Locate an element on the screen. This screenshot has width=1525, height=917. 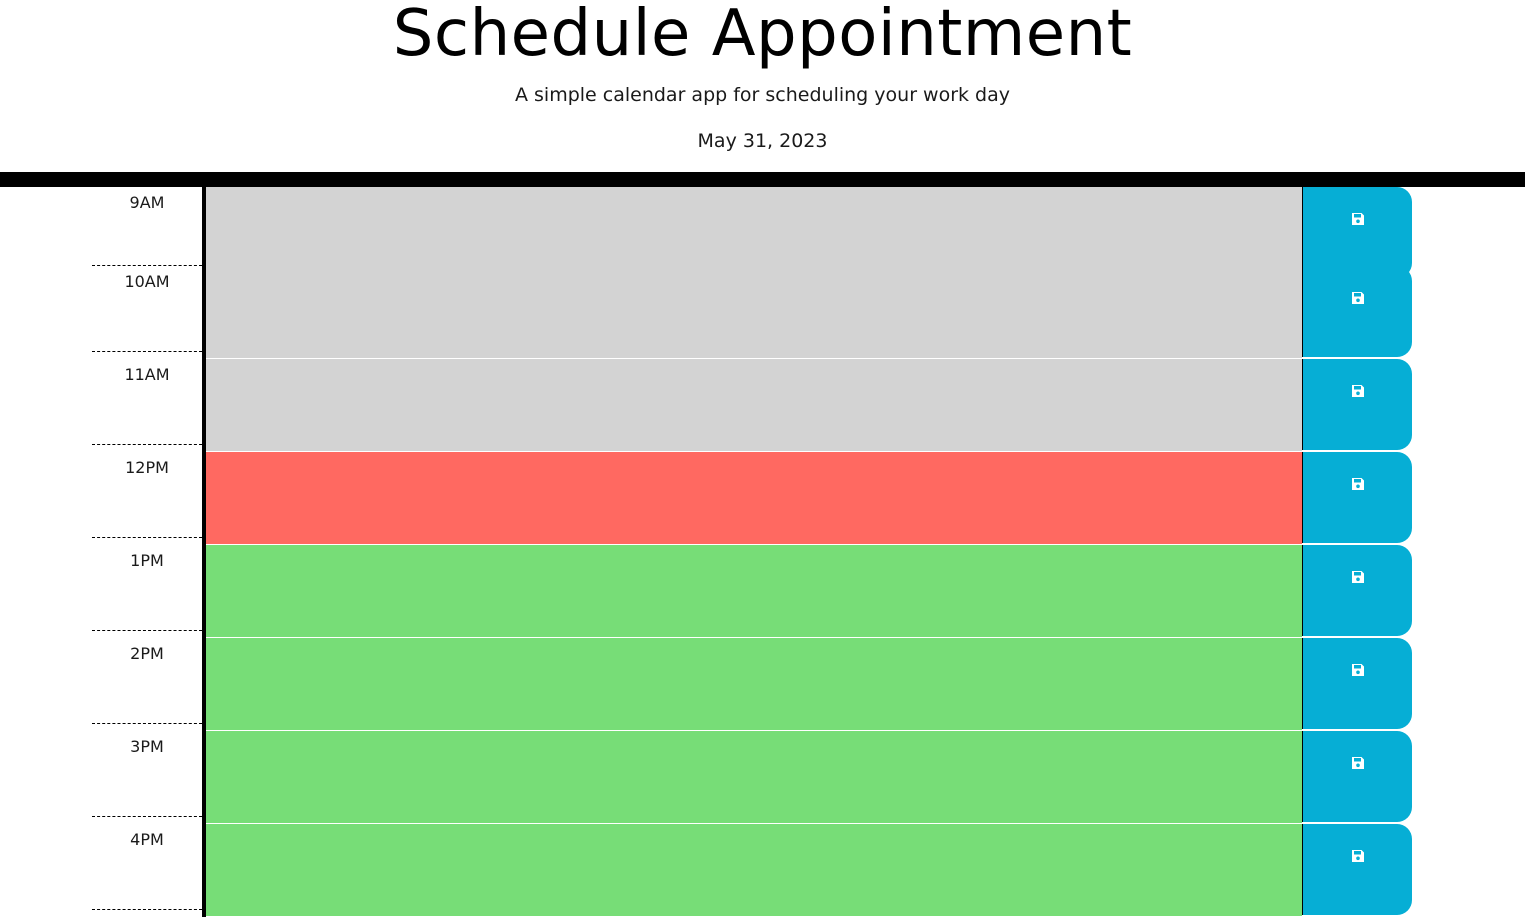
timeblock-row: 10AM is located at coordinates (762, 312).